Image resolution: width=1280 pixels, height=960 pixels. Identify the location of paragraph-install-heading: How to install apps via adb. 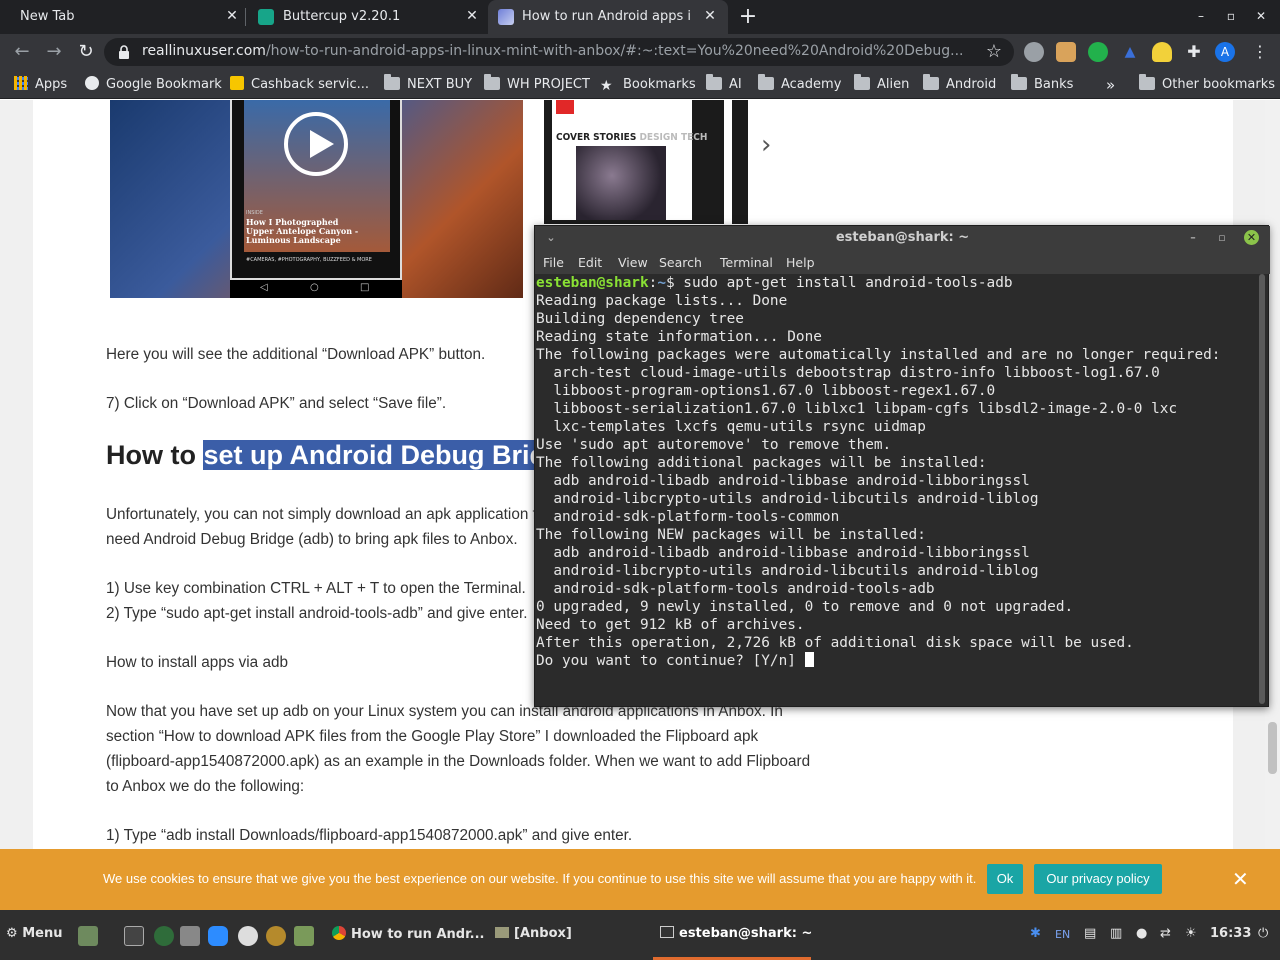
(197, 662).